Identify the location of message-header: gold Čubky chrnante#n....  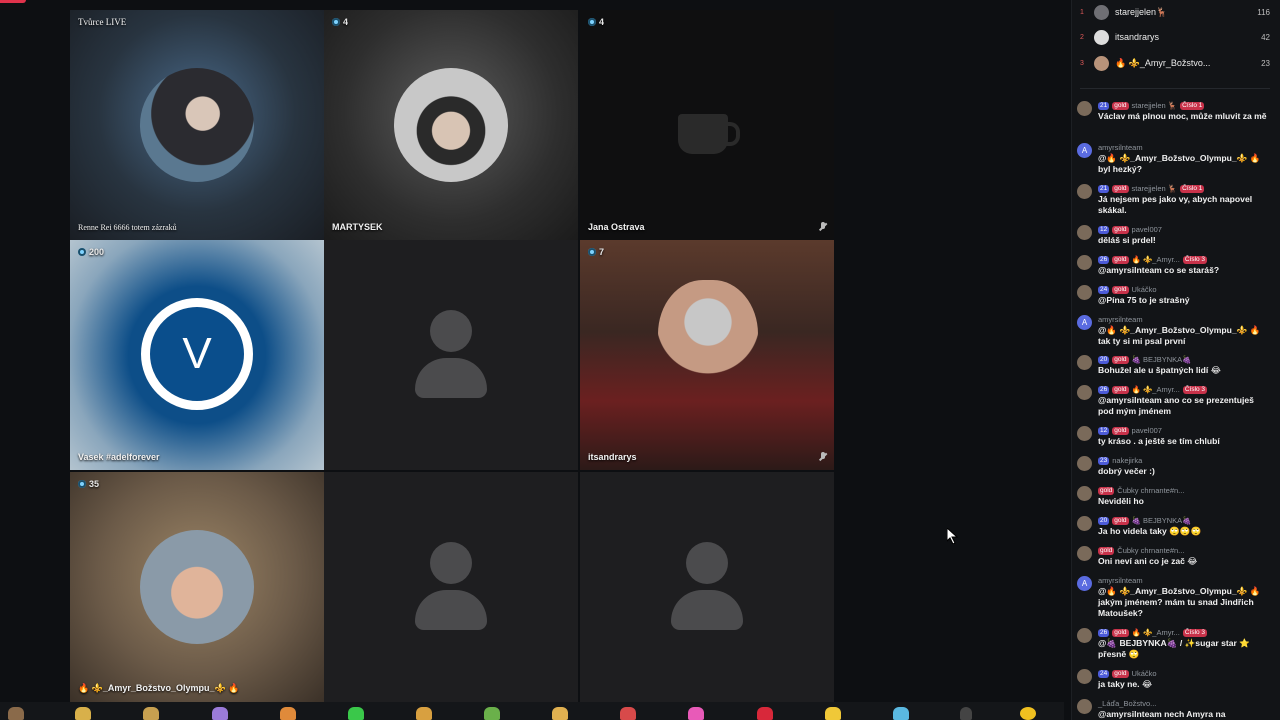
(1141, 490).